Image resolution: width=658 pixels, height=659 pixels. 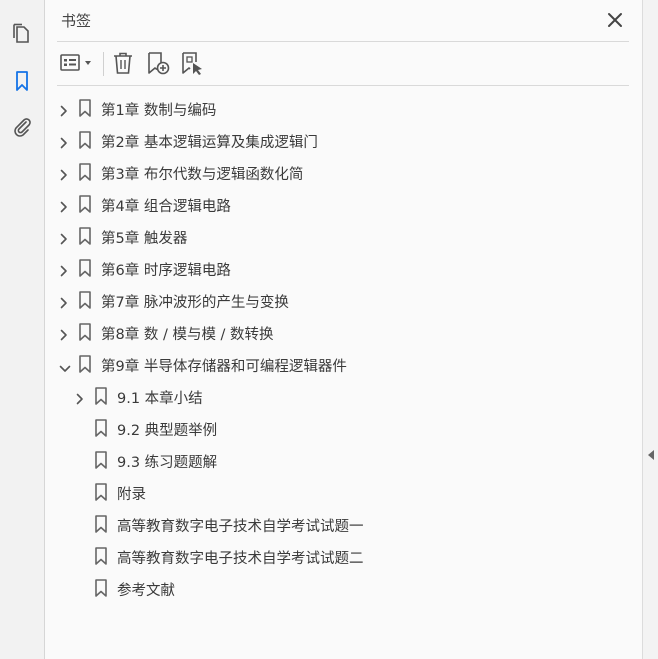 What do you see at coordinates (159, 111) in the screenshot?
I see `bookmark-label: 第1章 数制与编码` at bounding box center [159, 111].